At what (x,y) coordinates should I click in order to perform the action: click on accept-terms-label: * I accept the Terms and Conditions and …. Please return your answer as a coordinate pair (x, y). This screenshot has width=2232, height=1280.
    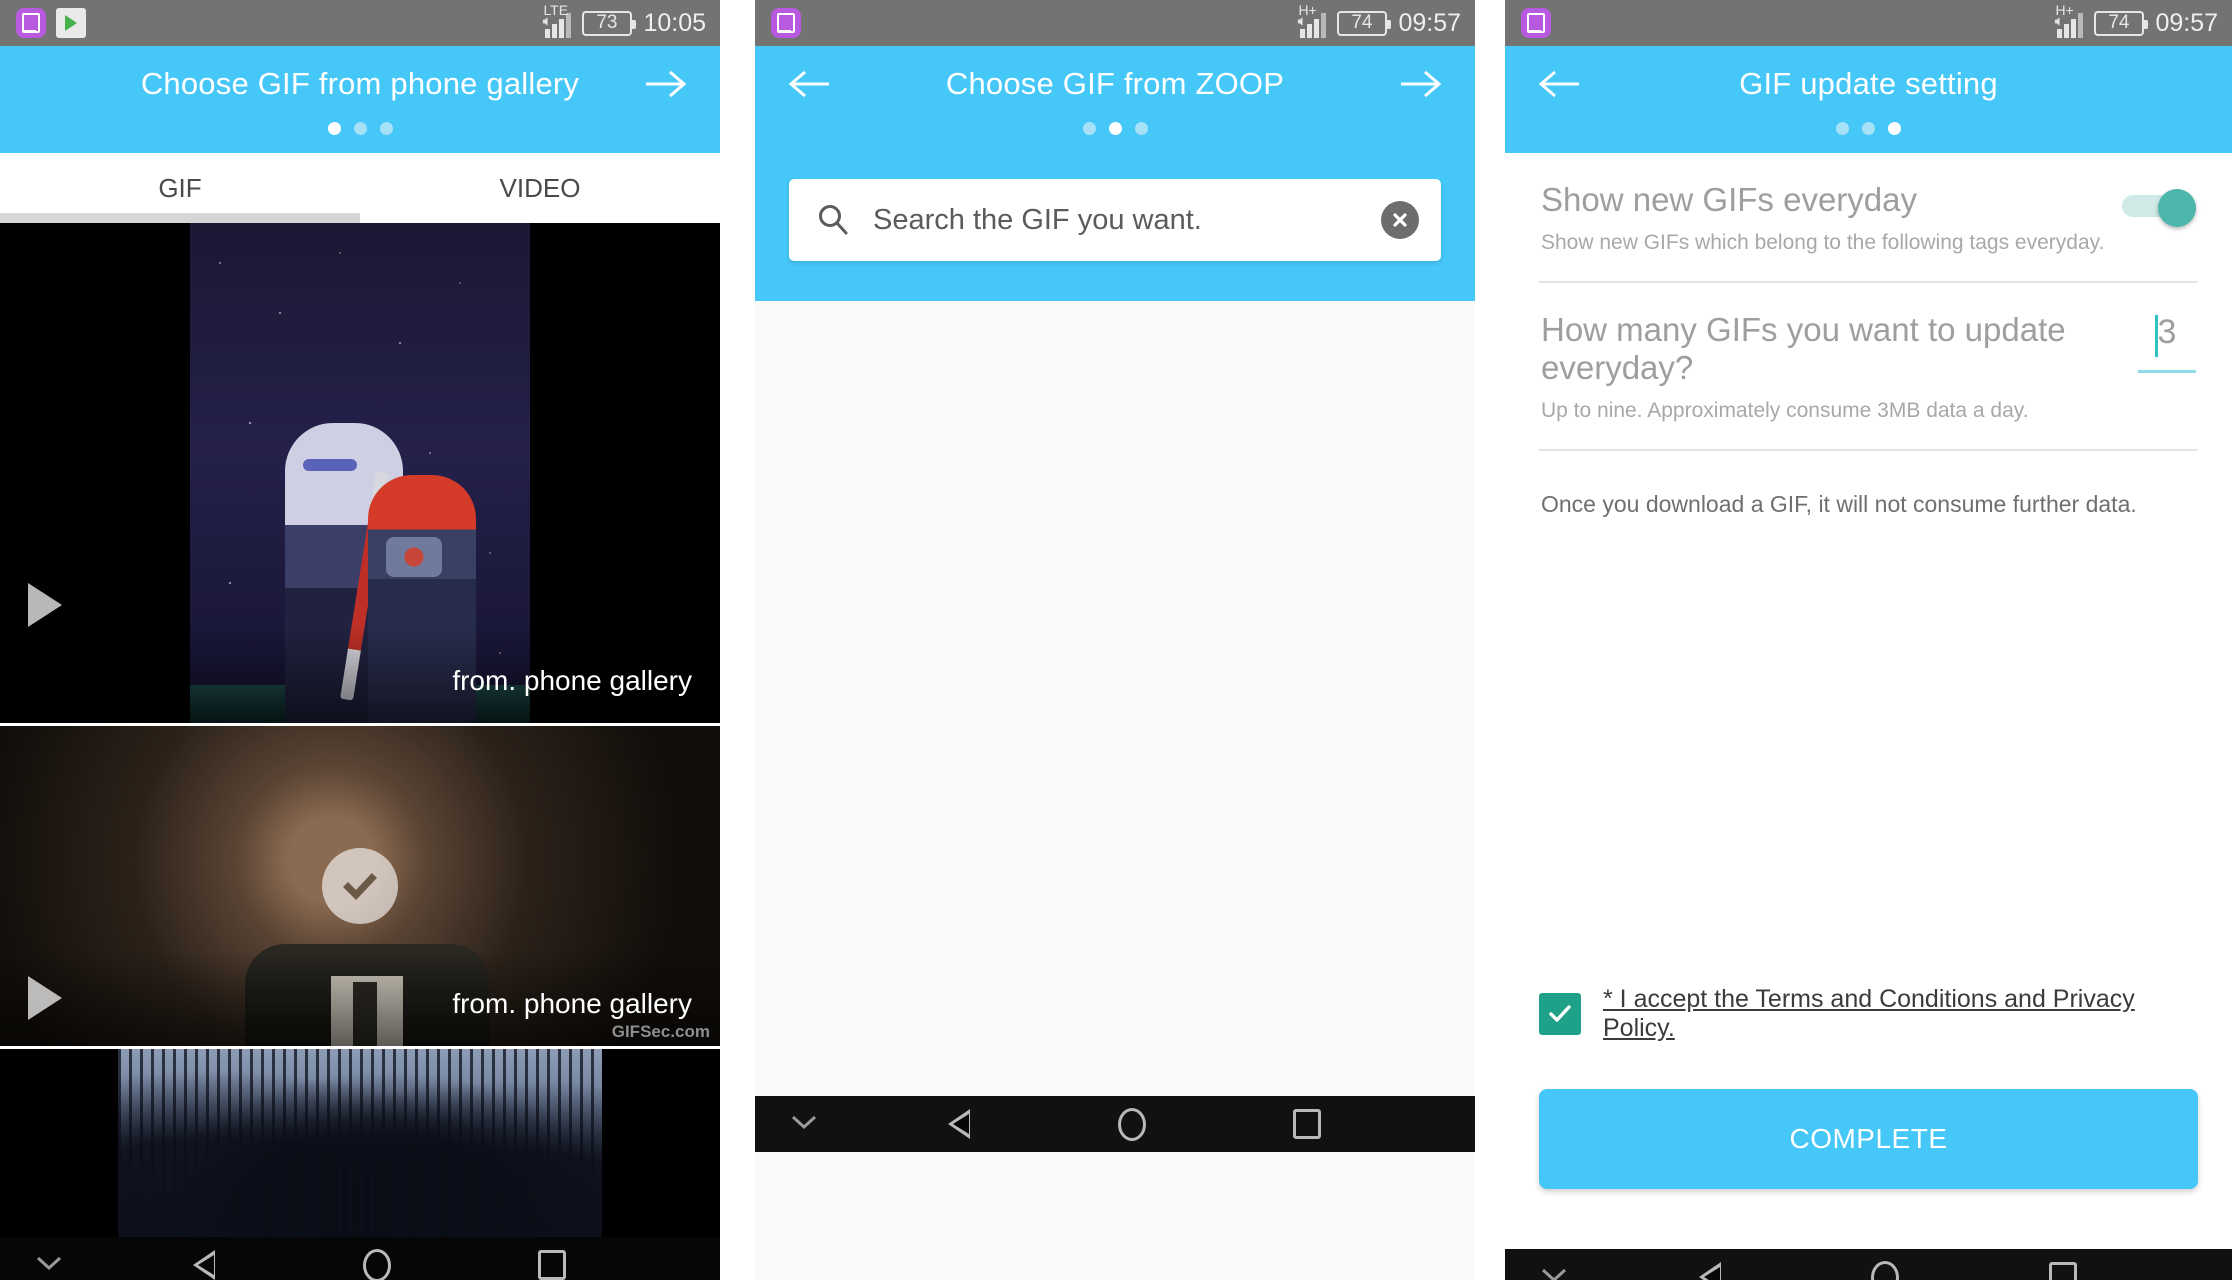
    Looking at the image, I should click on (1900, 1014).